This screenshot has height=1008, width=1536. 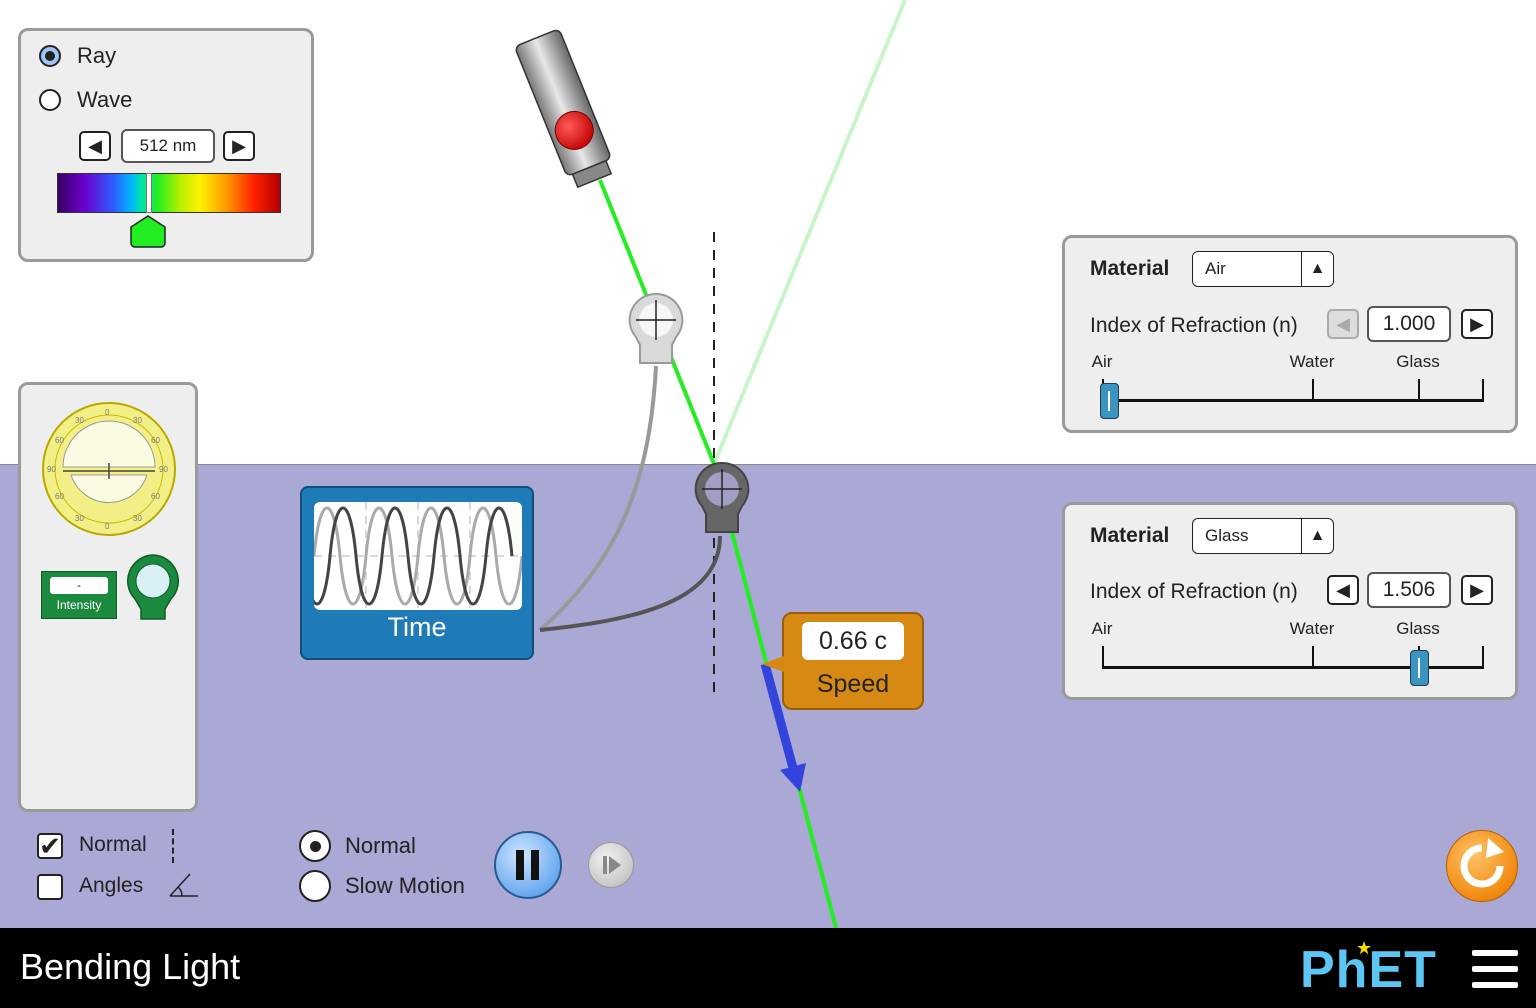 What do you see at coordinates (1409, 324) in the screenshot?
I see `top-ior-value: 1.000` at bounding box center [1409, 324].